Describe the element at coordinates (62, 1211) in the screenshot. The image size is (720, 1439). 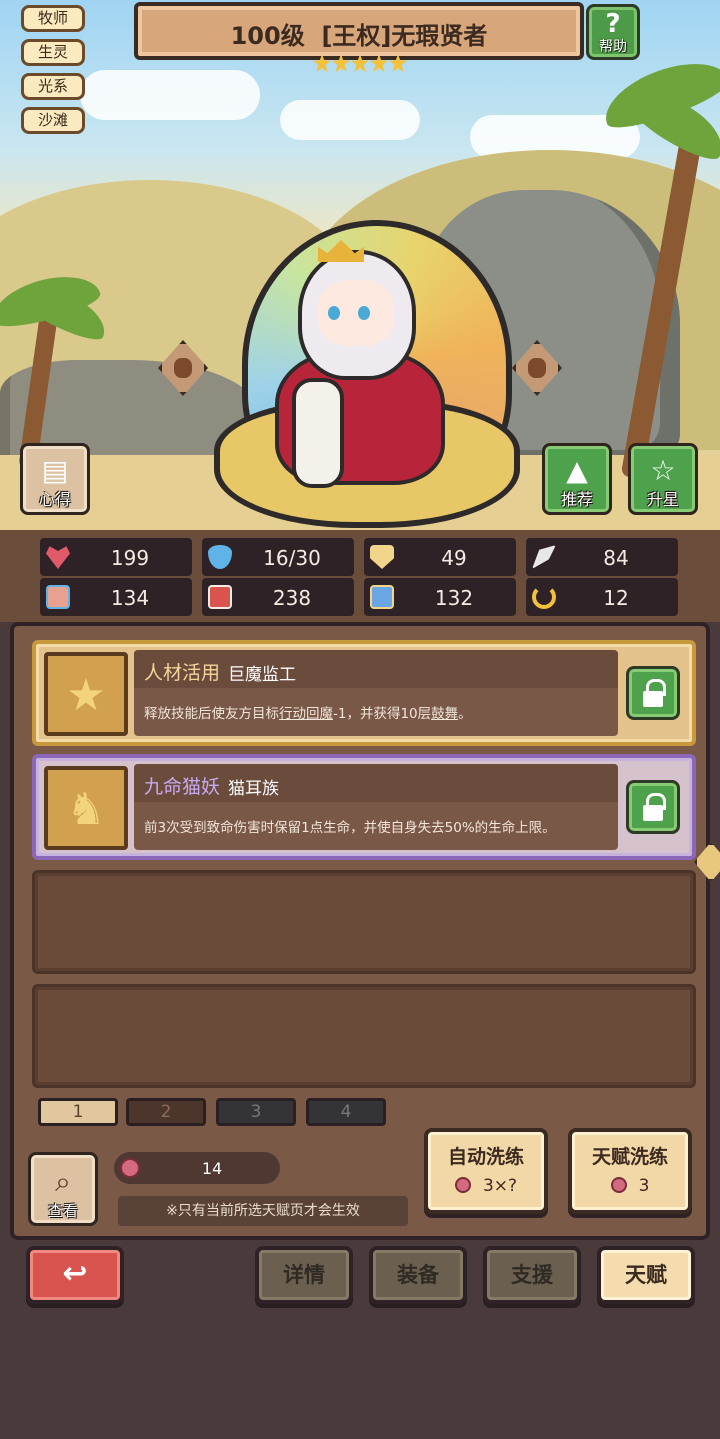
I see `view-label: 查看` at that location.